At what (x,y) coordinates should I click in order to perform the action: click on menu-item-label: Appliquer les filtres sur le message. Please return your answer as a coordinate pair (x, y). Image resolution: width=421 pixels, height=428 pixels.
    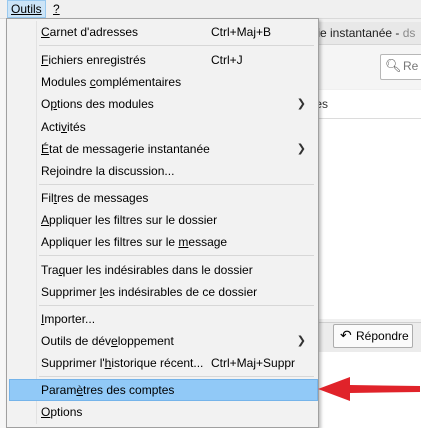
    Looking at the image, I should click on (134, 242).